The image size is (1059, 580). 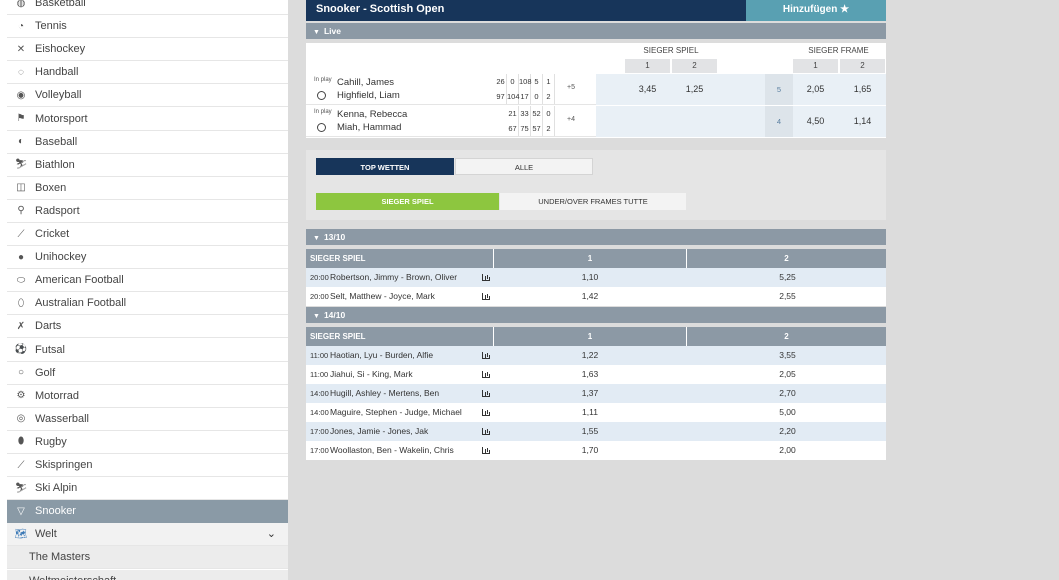 I want to click on tab-alle: ALLE, so click(x=524, y=166).